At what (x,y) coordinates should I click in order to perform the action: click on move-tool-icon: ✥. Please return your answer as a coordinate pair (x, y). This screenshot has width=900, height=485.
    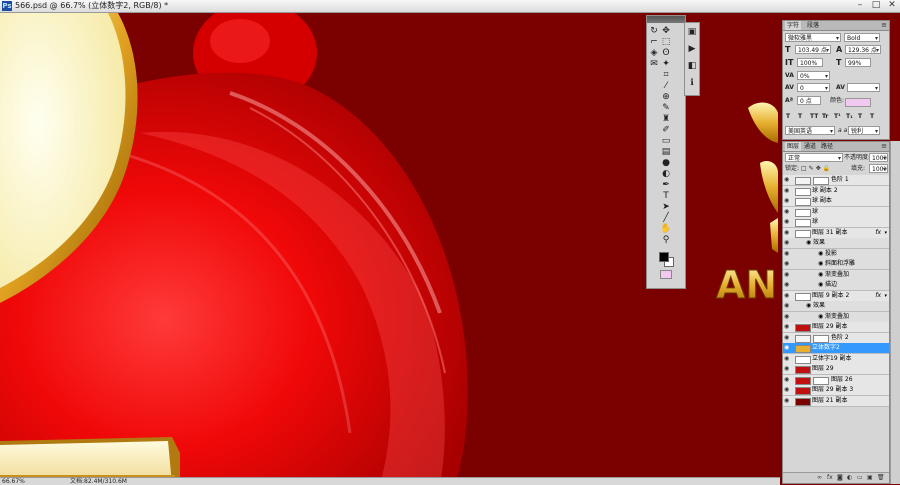
    Looking at the image, I should click on (666, 31).